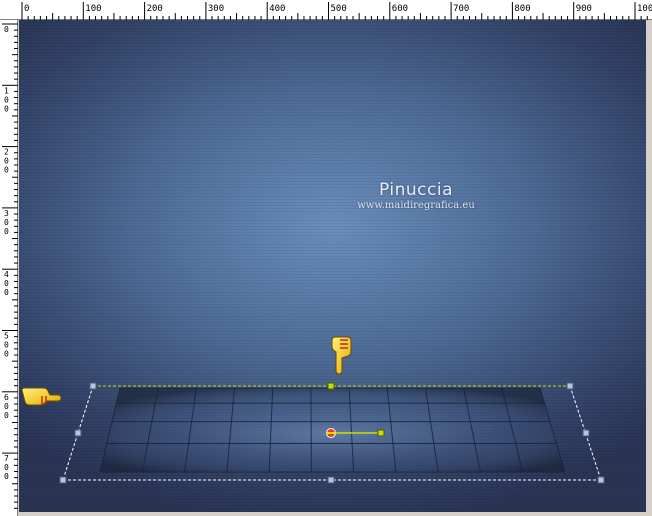 This screenshot has height=516, width=652. What do you see at coordinates (331, 480) in the screenshot?
I see `handle-bottom-center` at bounding box center [331, 480].